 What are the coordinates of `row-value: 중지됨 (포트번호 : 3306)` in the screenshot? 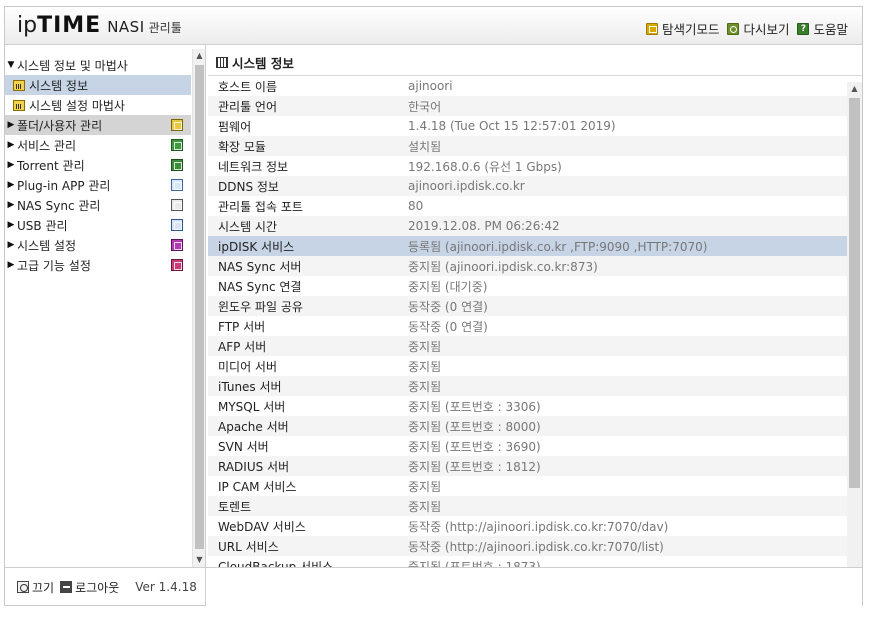 It's located at (474, 406).